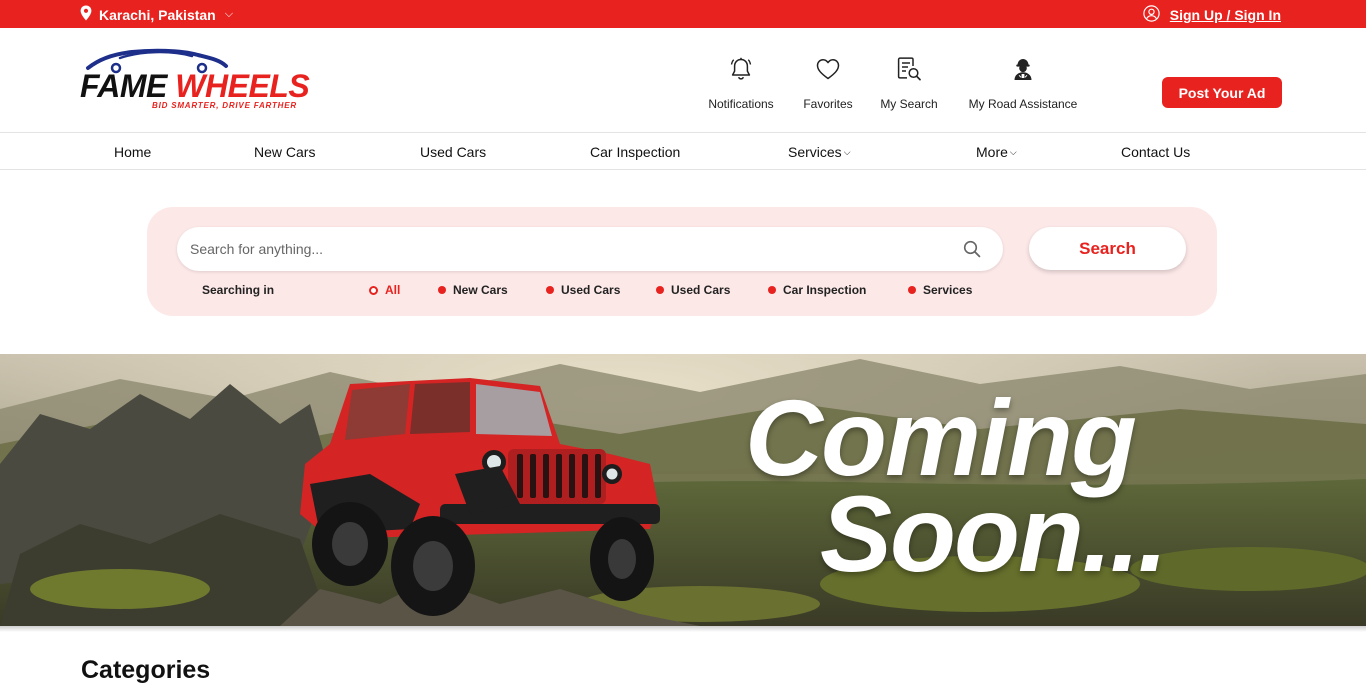 Image resolution: width=1366 pixels, height=697 pixels. What do you see at coordinates (741, 104) in the screenshot?
I see `notifications-label: Notifications` at bounding box center [741, 104].